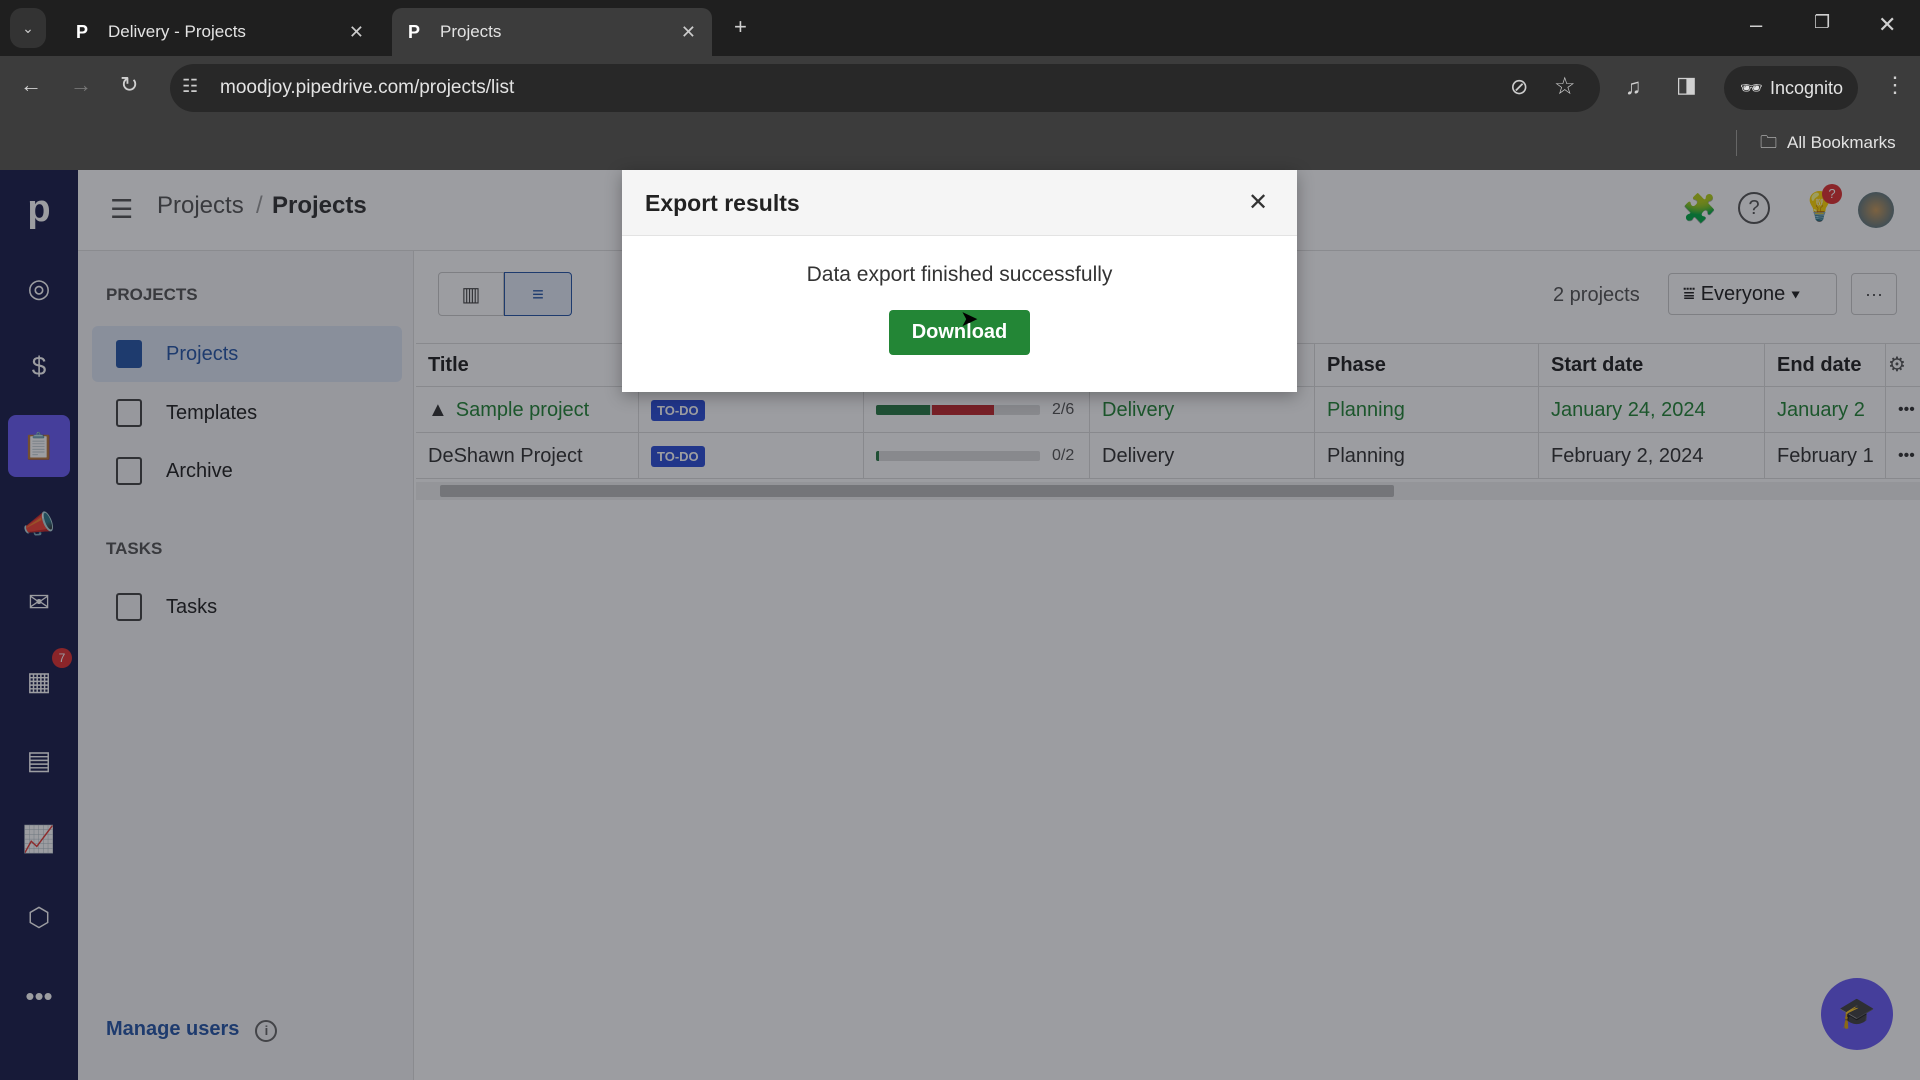 The image size is (1920, 1080). What do you see at coordinates (959, 203) in the screenshot?
I see `dialog-header: Export results ✕` at bounding box center [959, 203].